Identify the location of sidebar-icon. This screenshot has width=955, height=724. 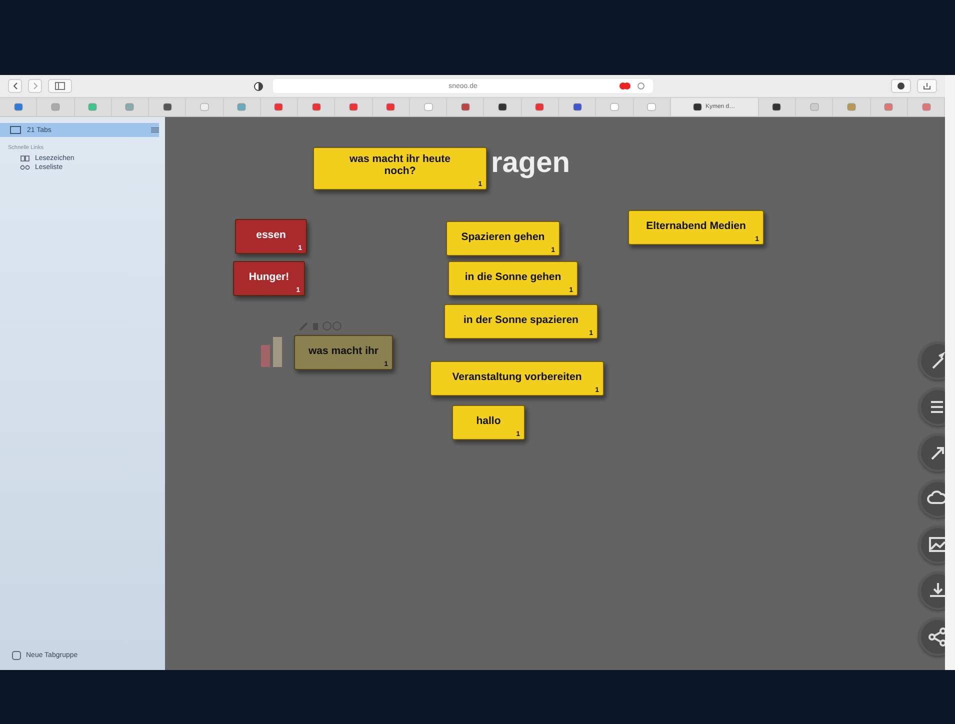
(60, 86).